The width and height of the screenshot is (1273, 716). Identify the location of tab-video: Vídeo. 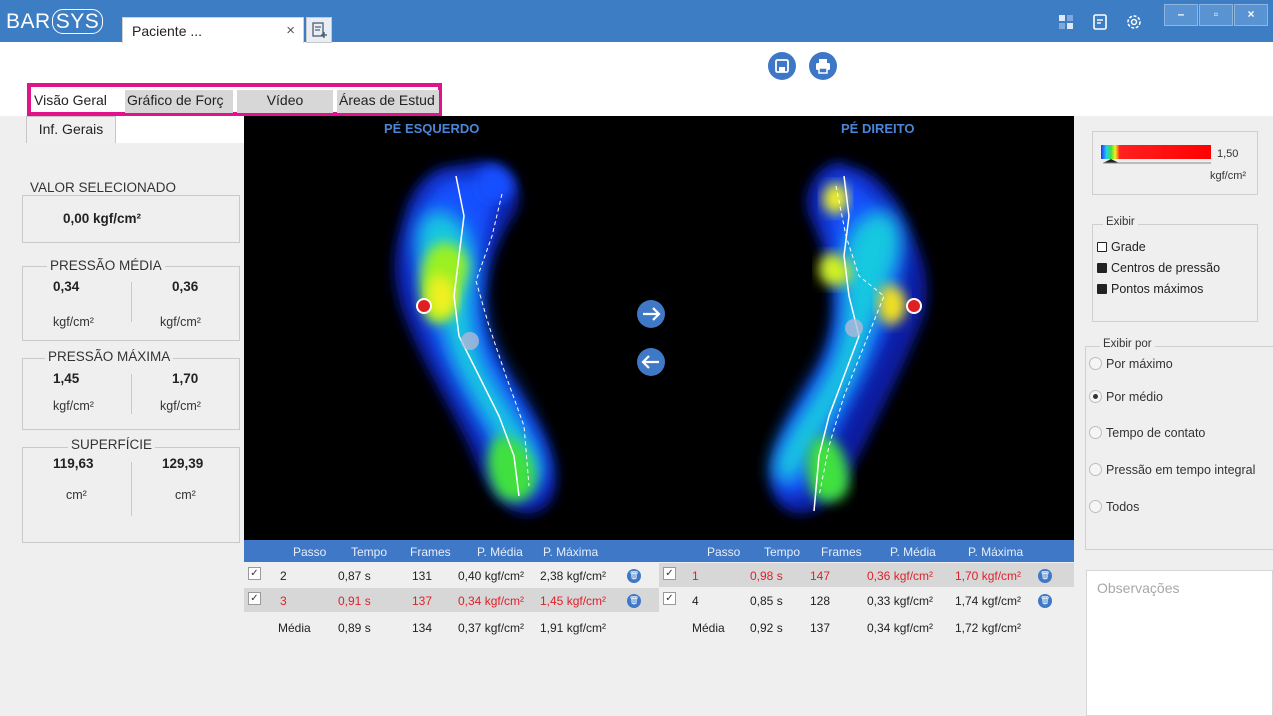
(285, 101).